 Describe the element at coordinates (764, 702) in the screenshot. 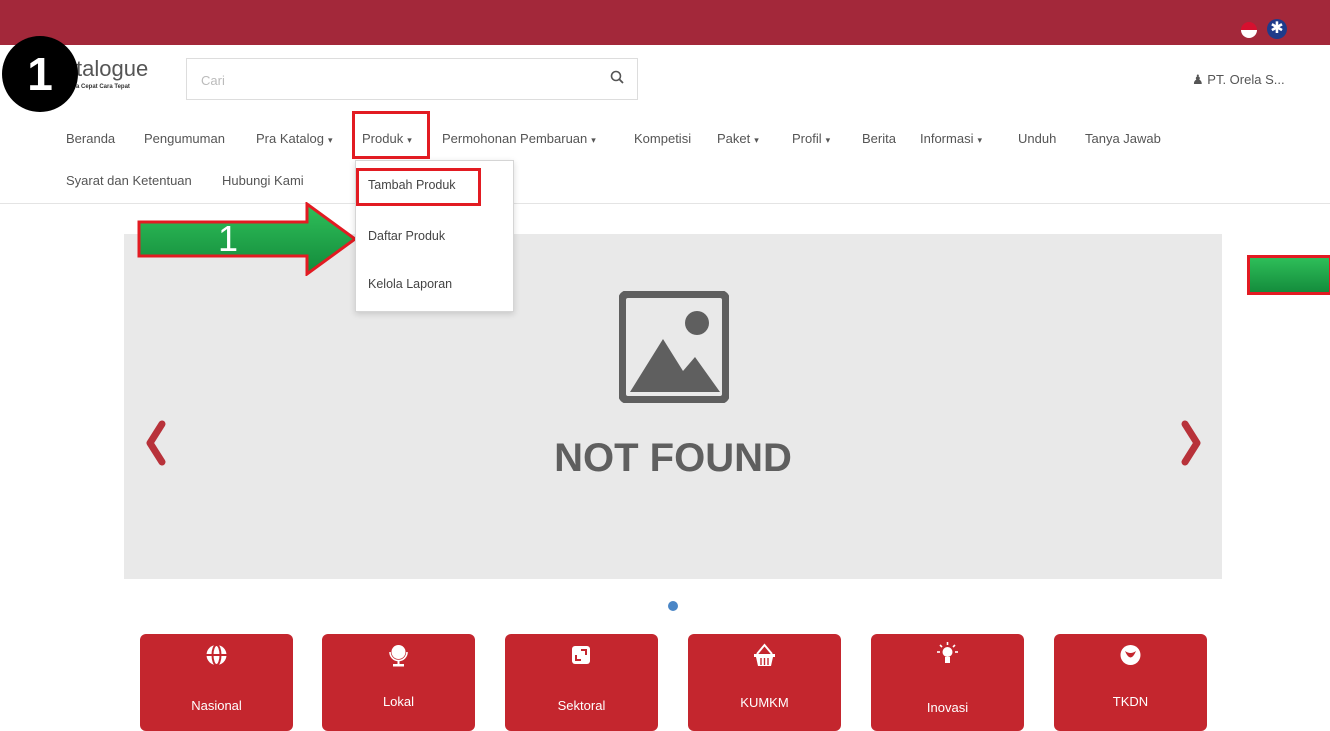

I see `category-label: KUMKM` at that location.